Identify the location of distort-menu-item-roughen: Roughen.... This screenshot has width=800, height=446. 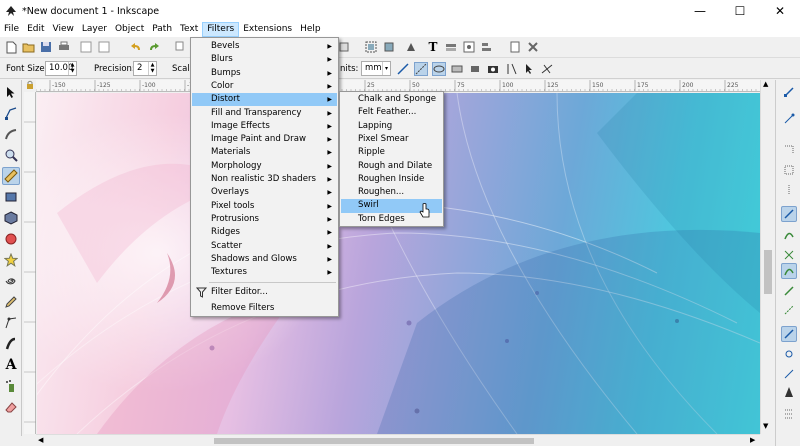
(391, 192).